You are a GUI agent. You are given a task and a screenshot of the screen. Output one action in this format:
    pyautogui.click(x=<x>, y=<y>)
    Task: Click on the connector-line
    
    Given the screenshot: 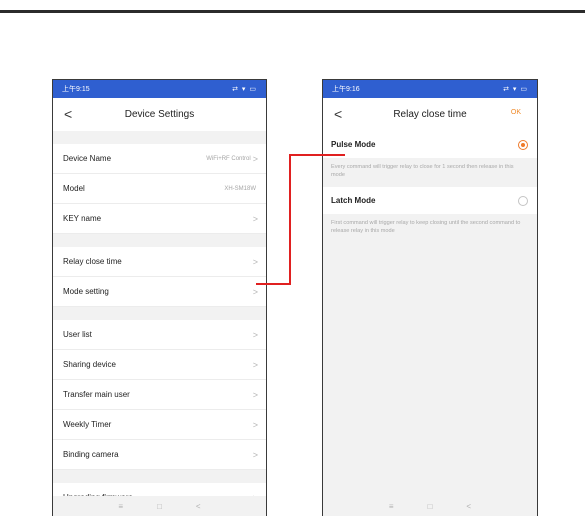 What is the action you would take?
    pyautogui.click(x=300, y=219)
    